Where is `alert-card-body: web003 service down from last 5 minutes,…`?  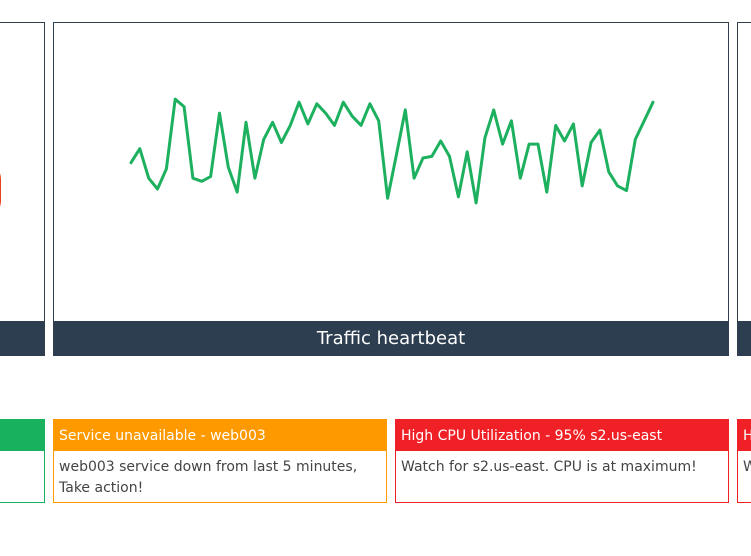
alert-card-body: web003 service down from last 5 minutes,… is located at coordinates (208, 477).